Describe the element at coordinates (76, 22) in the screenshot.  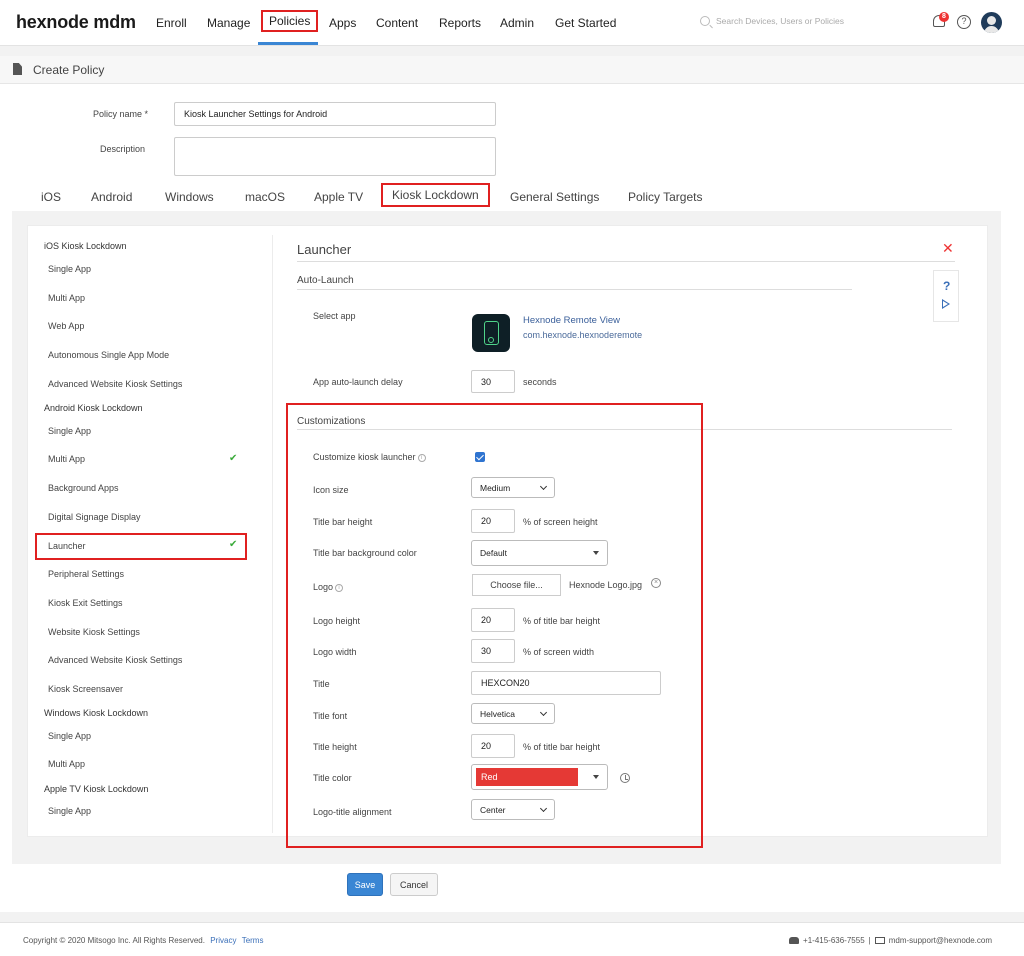
I see `hexnode-logo: hexnode mdm` at that location.